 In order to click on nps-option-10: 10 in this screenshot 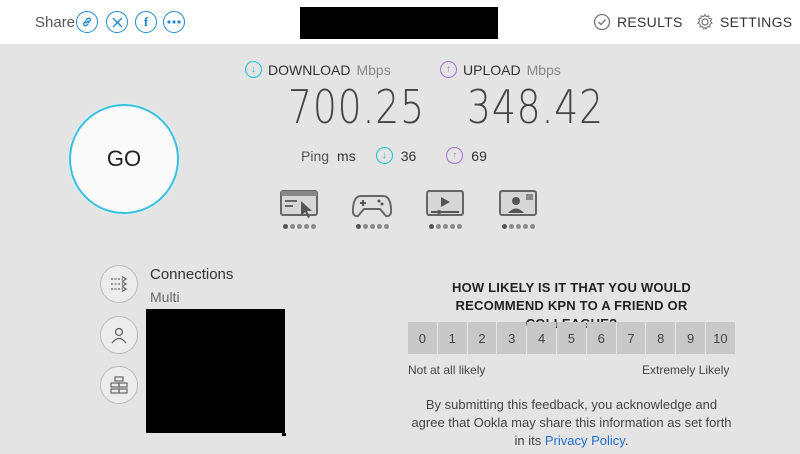, I will do `click(720, 338)`.